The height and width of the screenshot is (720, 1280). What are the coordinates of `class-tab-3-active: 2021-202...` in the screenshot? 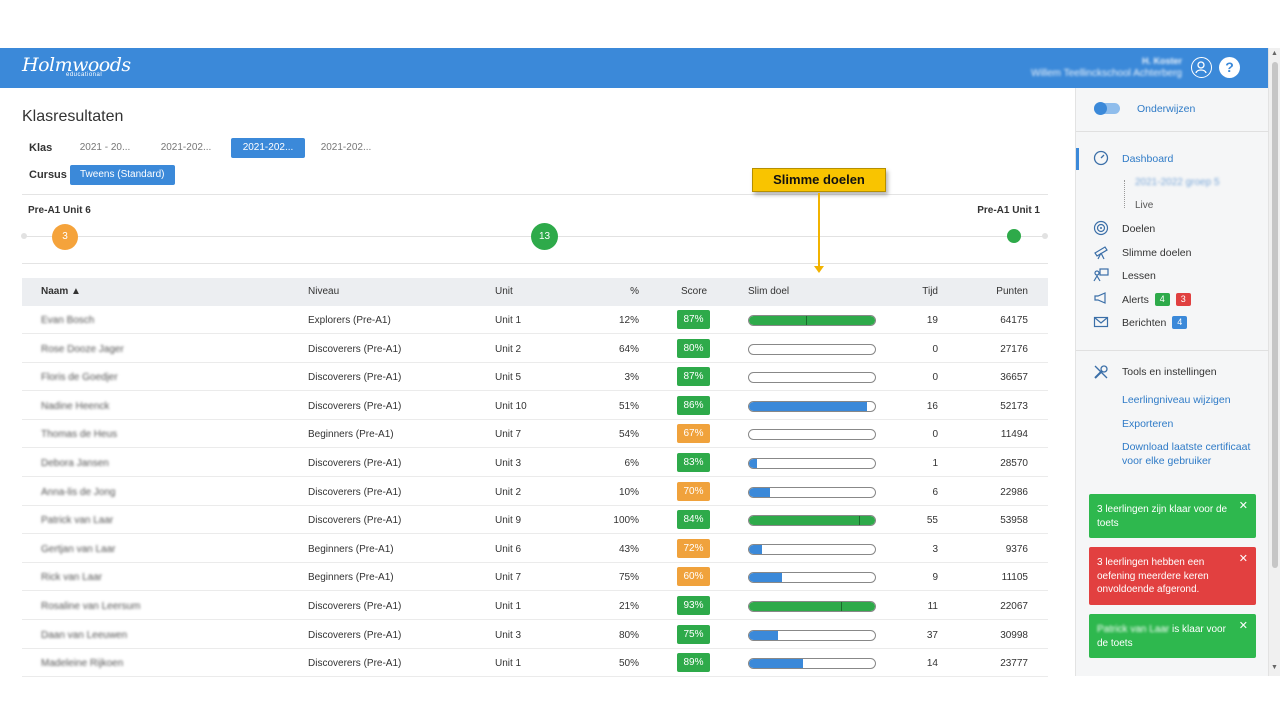 It's located at (268, 148).